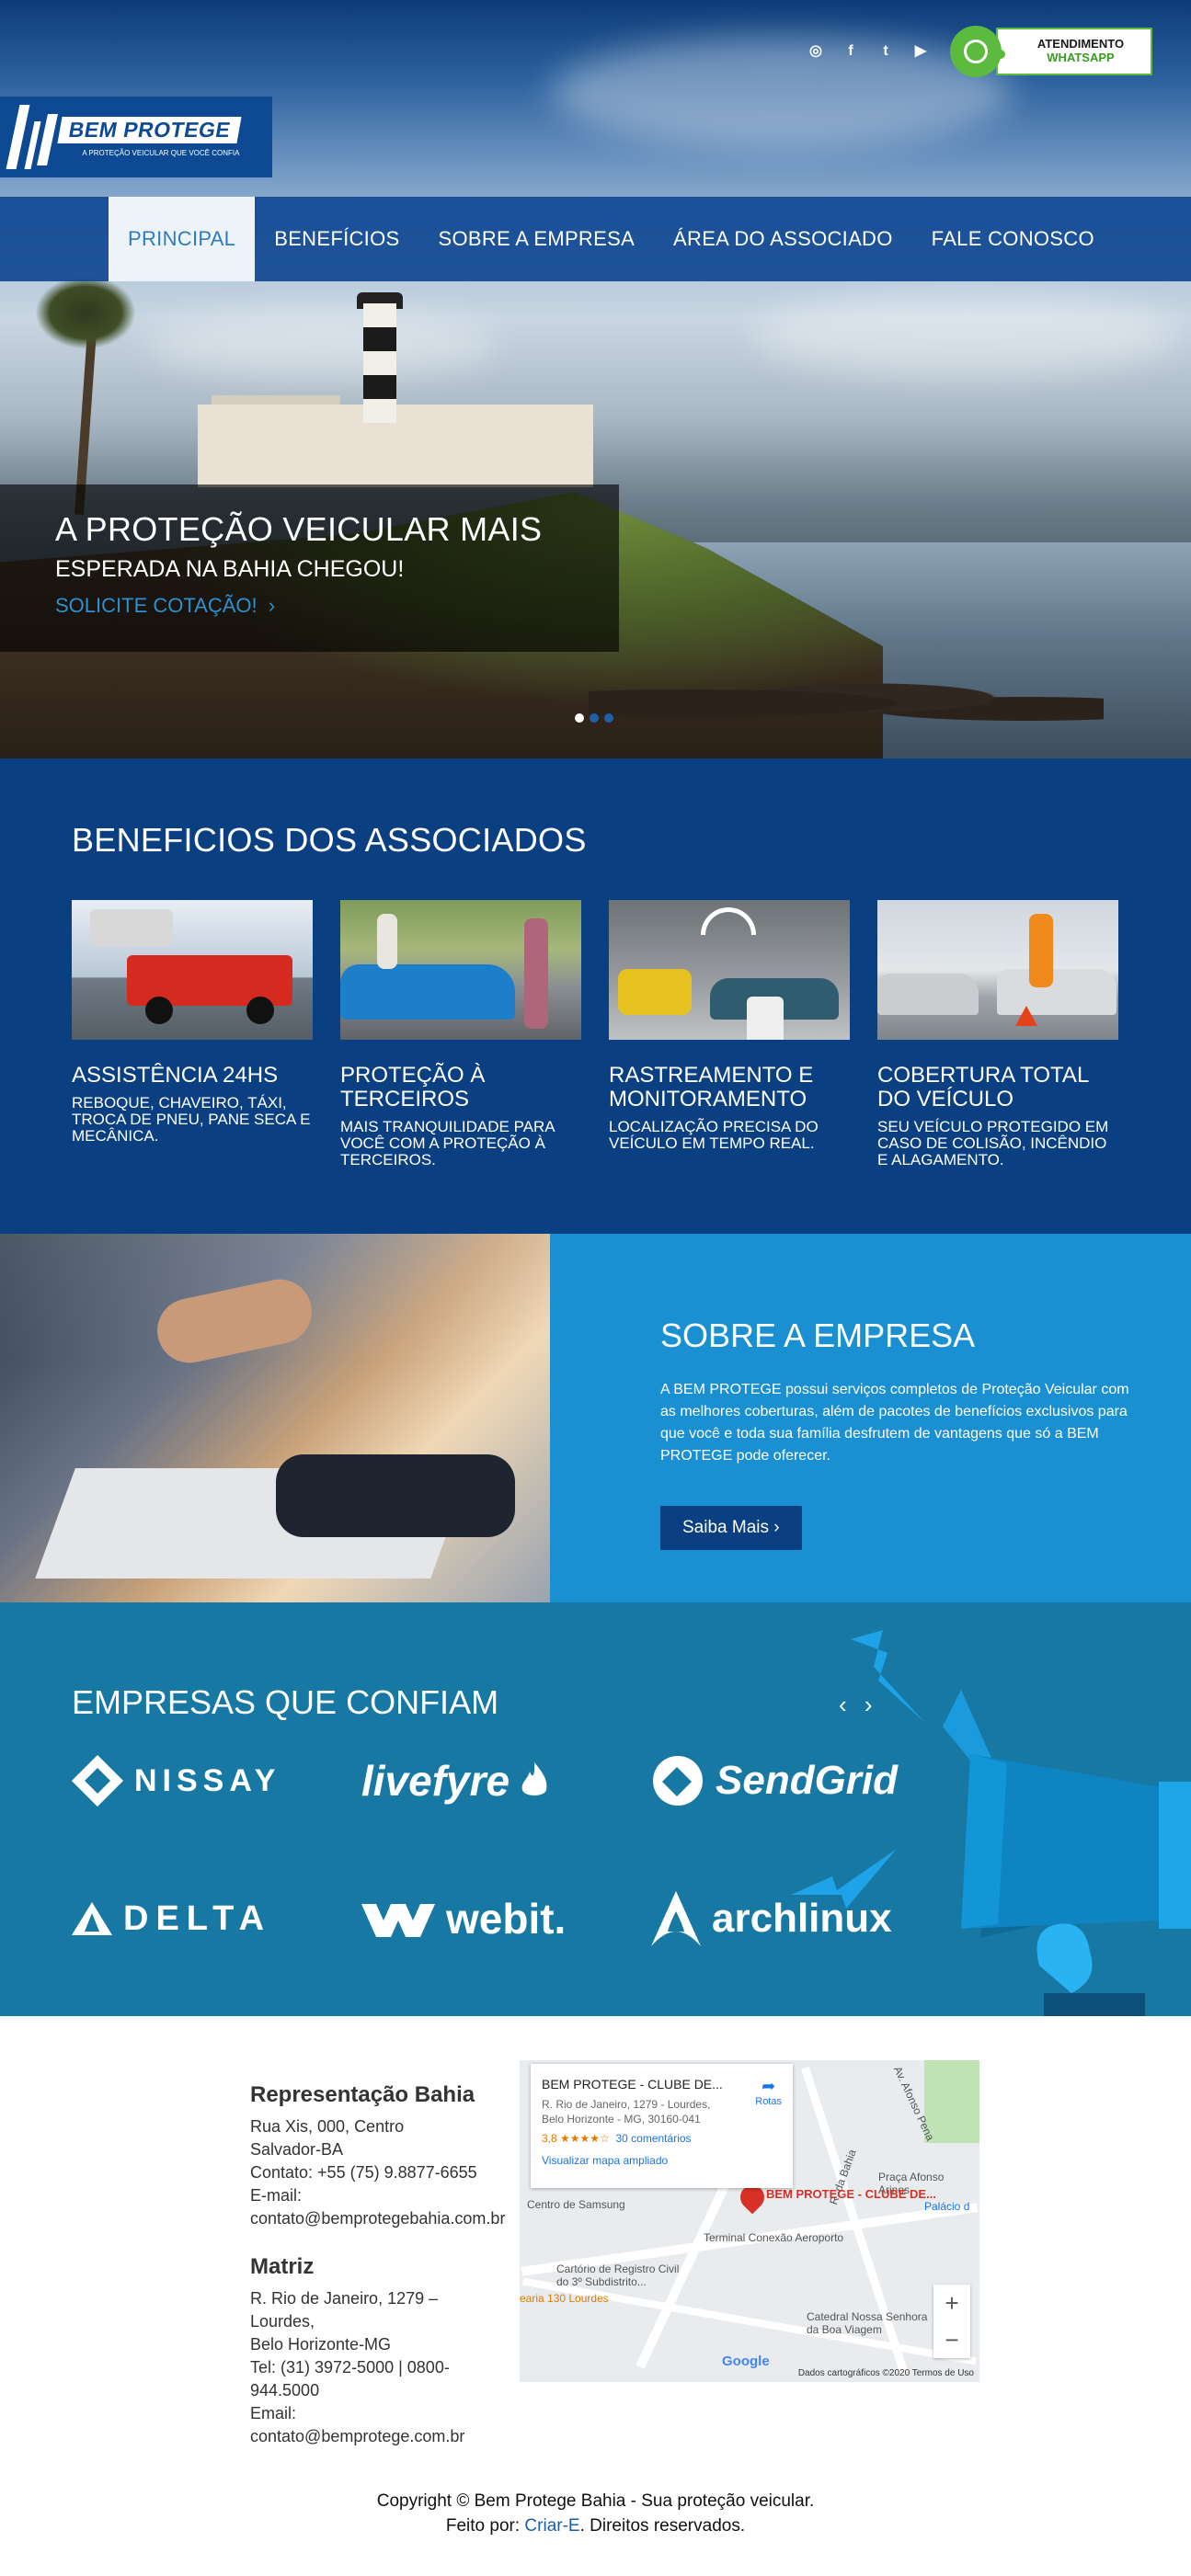  Describe the element at coordinates (216, 1918) in the screenshot. I see `client-logo-delta: DELTA` at that location.